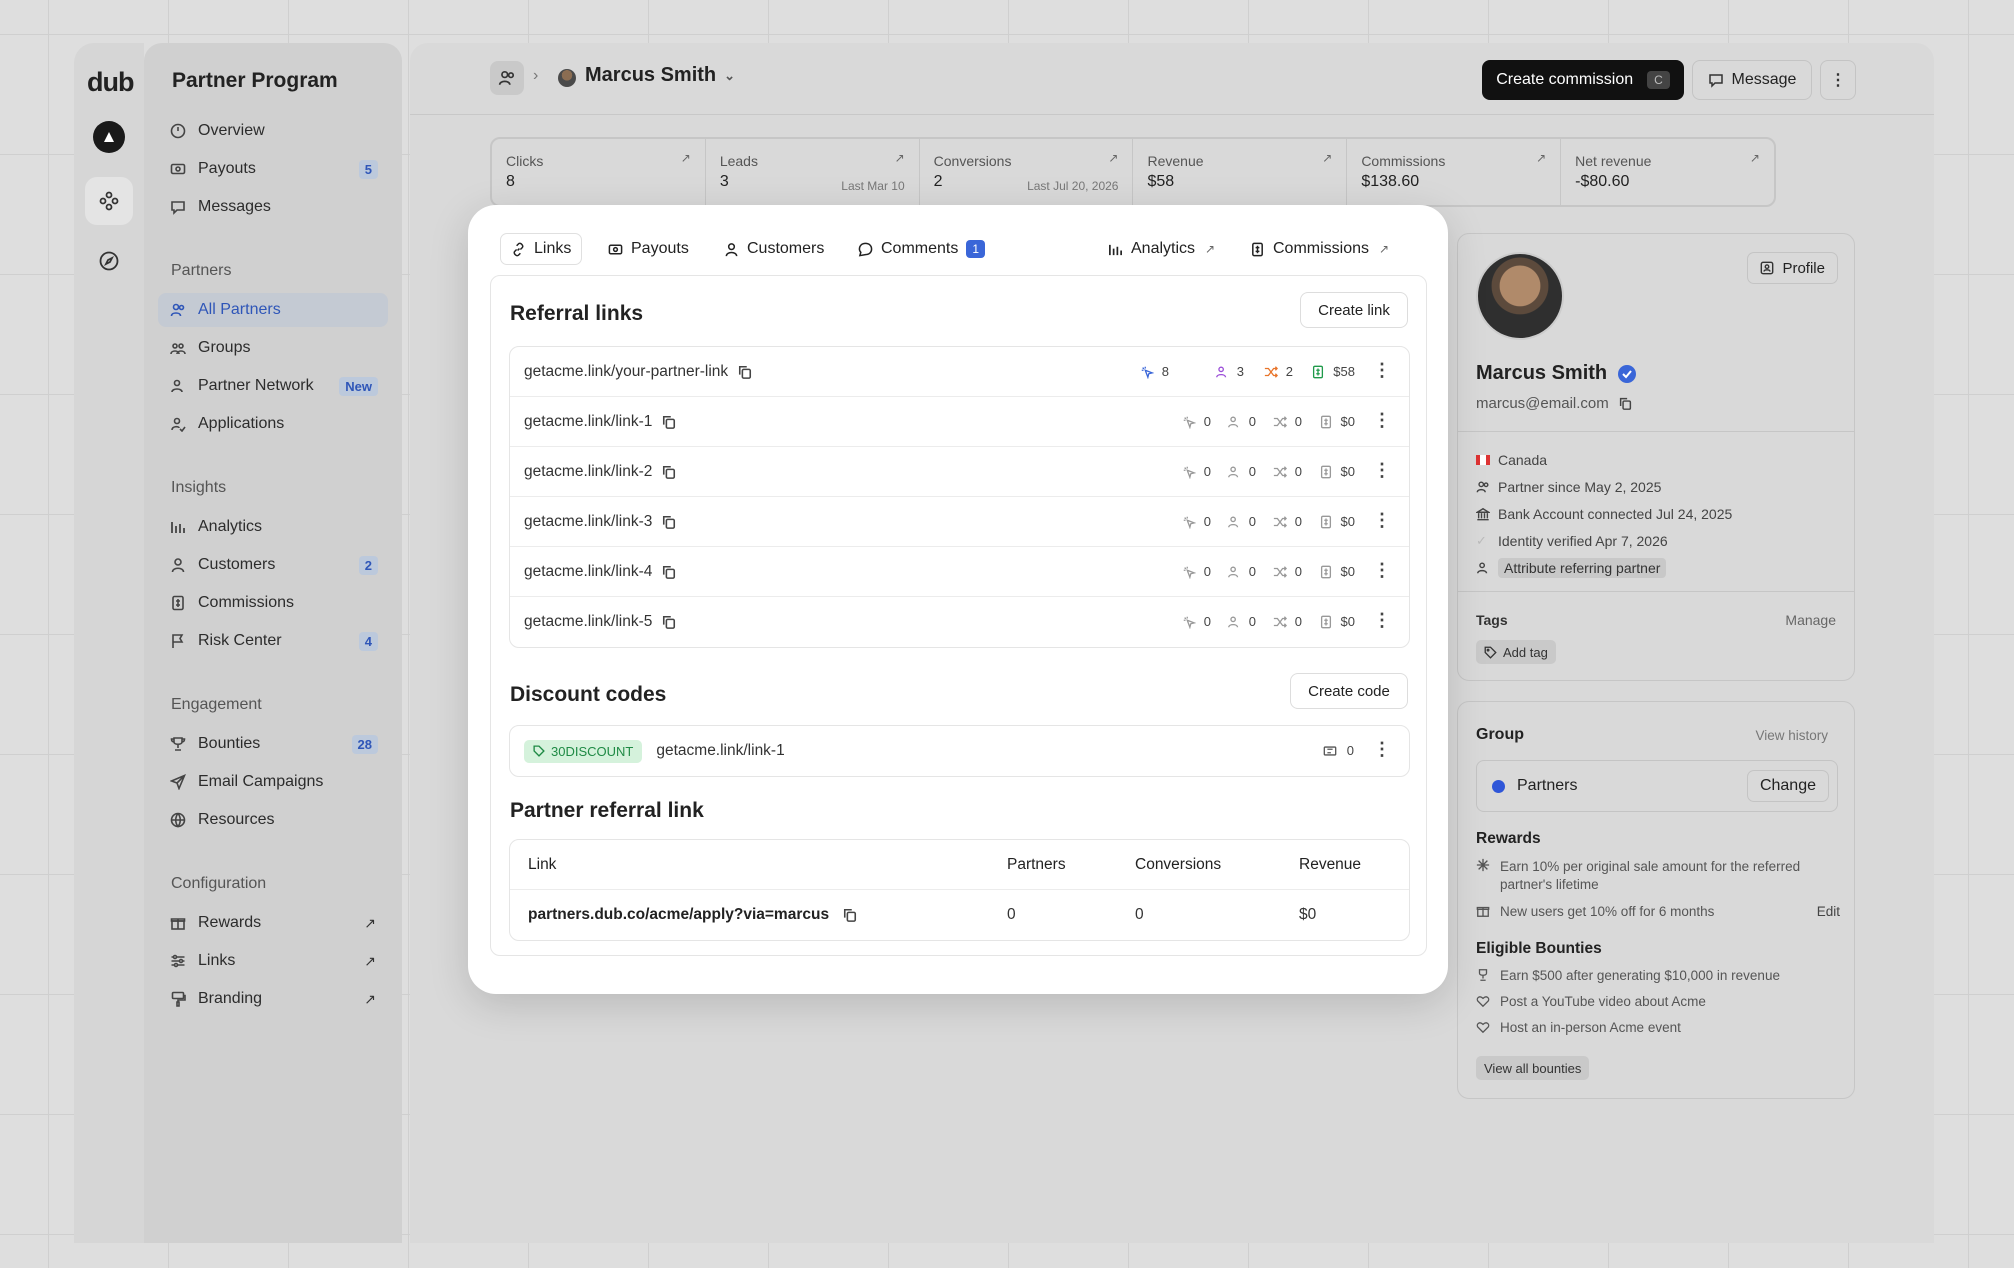 This screenshot has width=2014, height=1268. I want to click on partners-back-button, so click(507, 78).